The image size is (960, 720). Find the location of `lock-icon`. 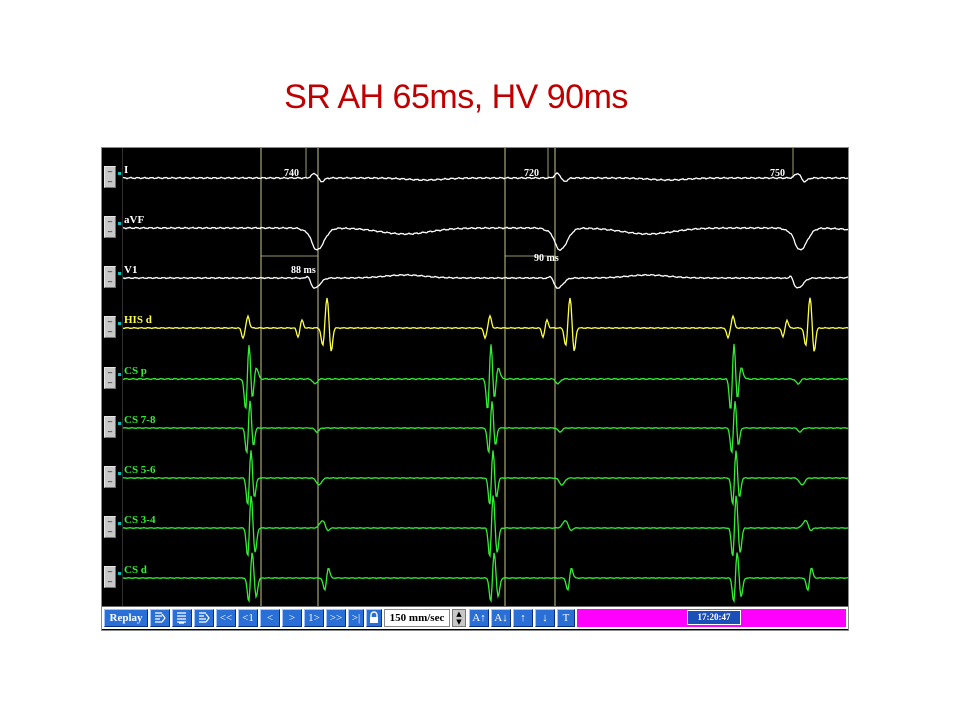

lock-icon is located at coordinates (374, 618).